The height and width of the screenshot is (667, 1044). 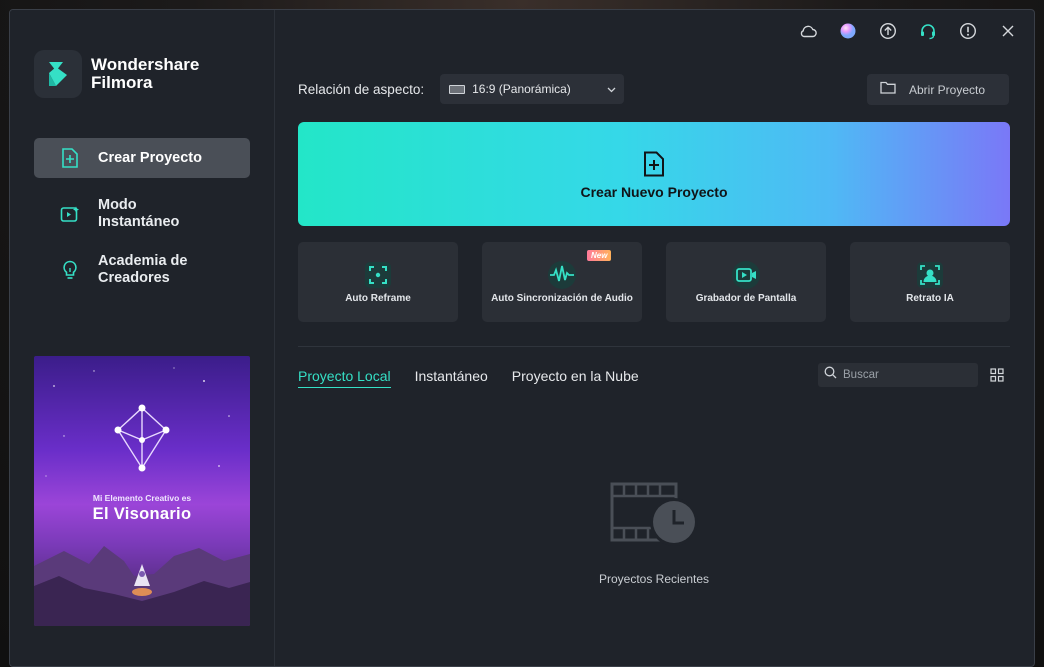 I want to click on tool-label: Retrato IA, so click(x=930, y=298).